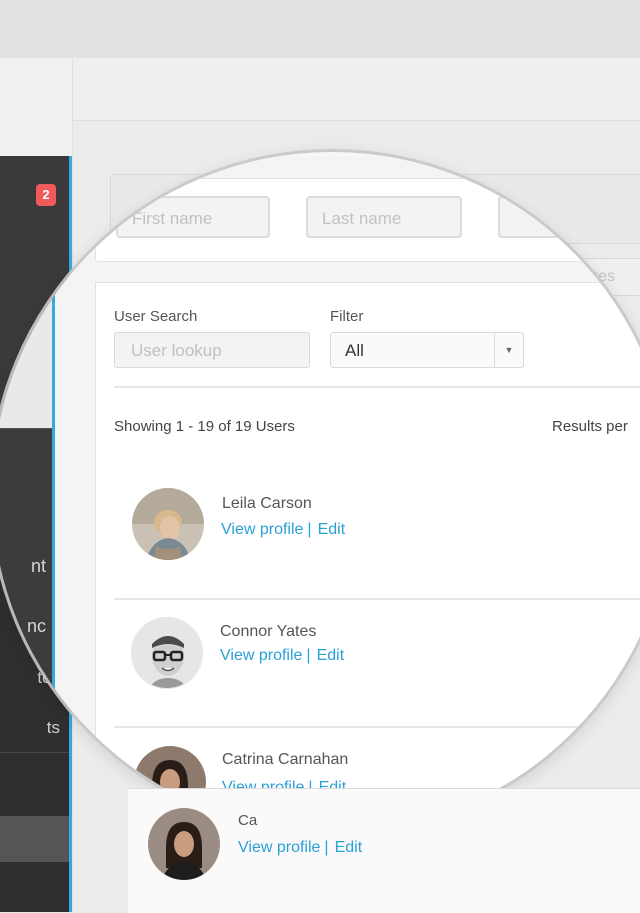 This screenshot has width=640, height=913. I want to click on top-bar, so click(320, 29).